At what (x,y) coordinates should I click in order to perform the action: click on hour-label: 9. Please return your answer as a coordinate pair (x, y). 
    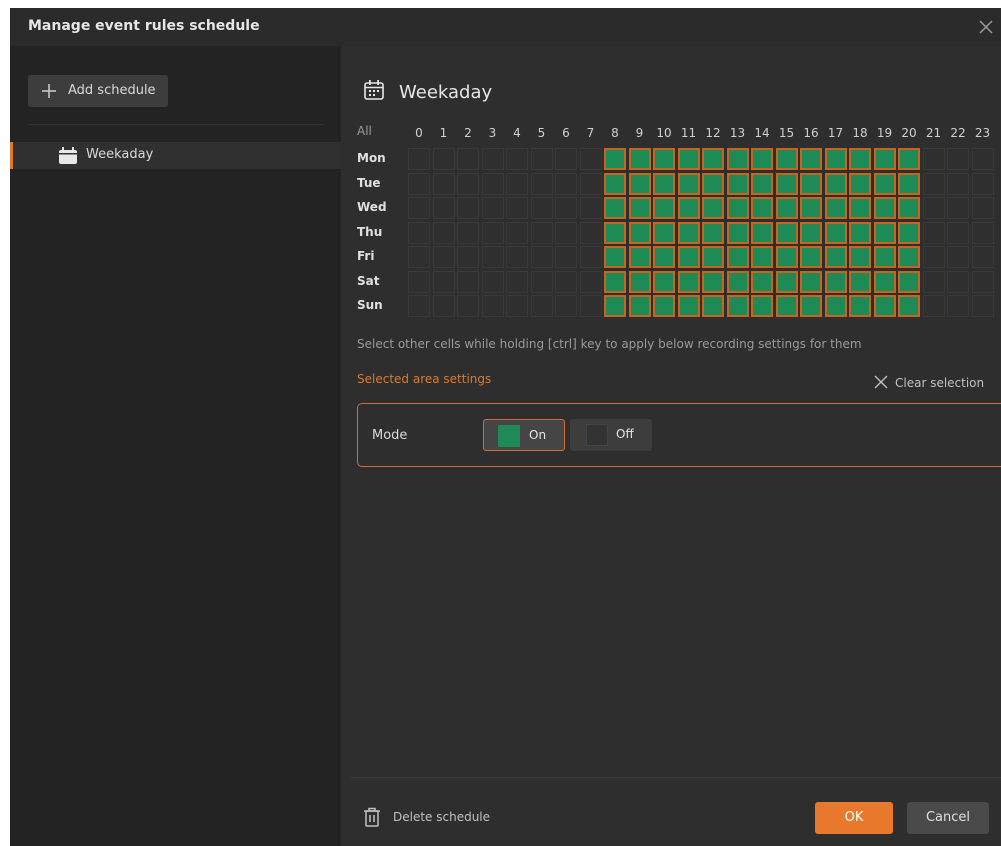
    Looking at the image, I should click on (640, 133).